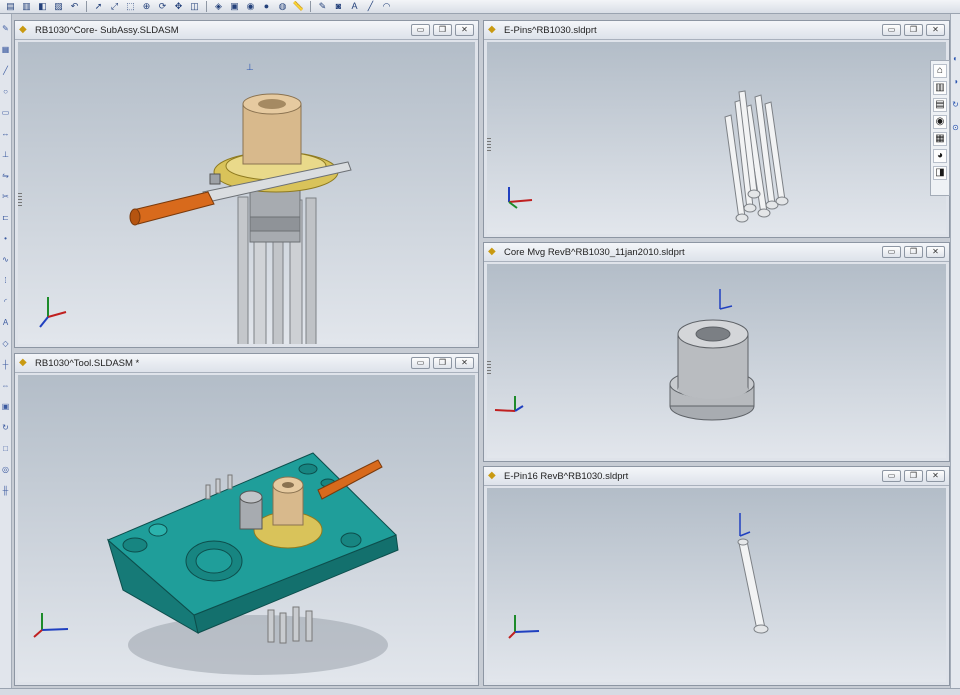  I want to click on extrude-icon: ▣, so click(5, 406).